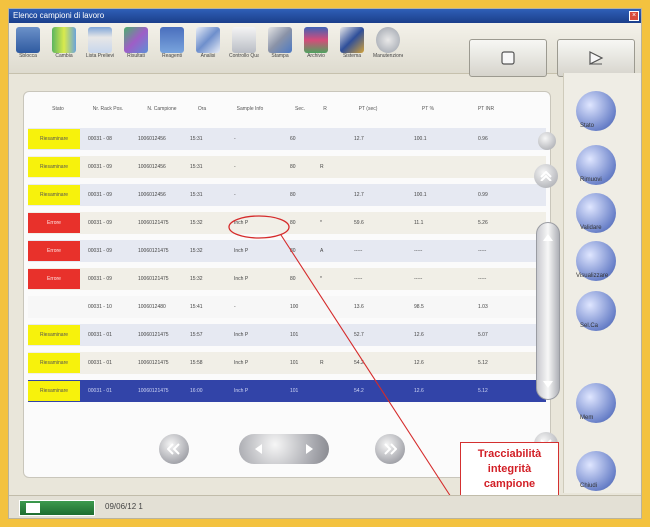  What do you see at coordinates (136, 40) in the screenshot?
I see `chart-icon` at bounding box center [136, 40].